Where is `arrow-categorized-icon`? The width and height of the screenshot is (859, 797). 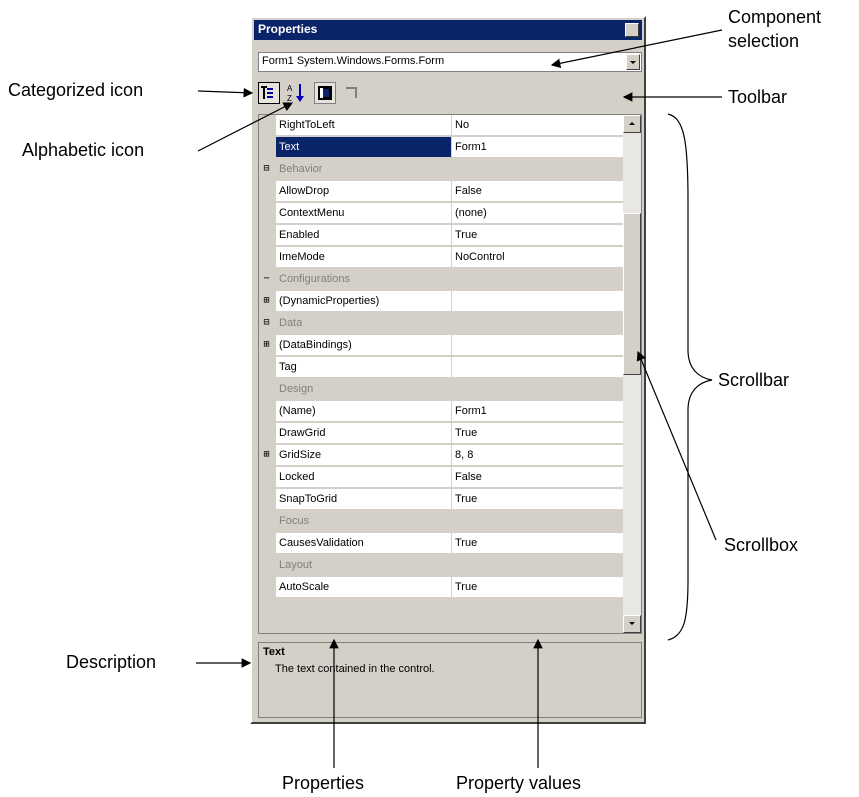
arrow-categorized-icon is located at coordinates (225, 92).